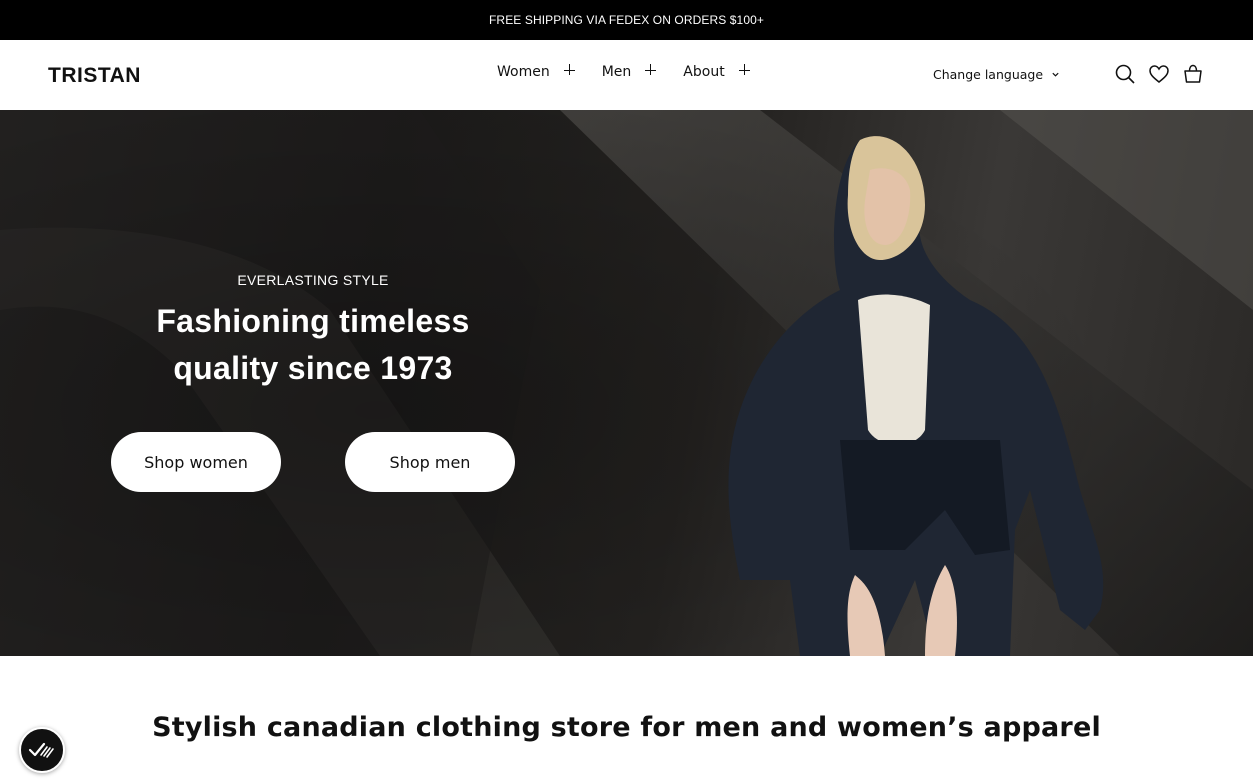 The image size is (1253, 784). I want to click on shopping-bag-icon, so click(1193, 74).